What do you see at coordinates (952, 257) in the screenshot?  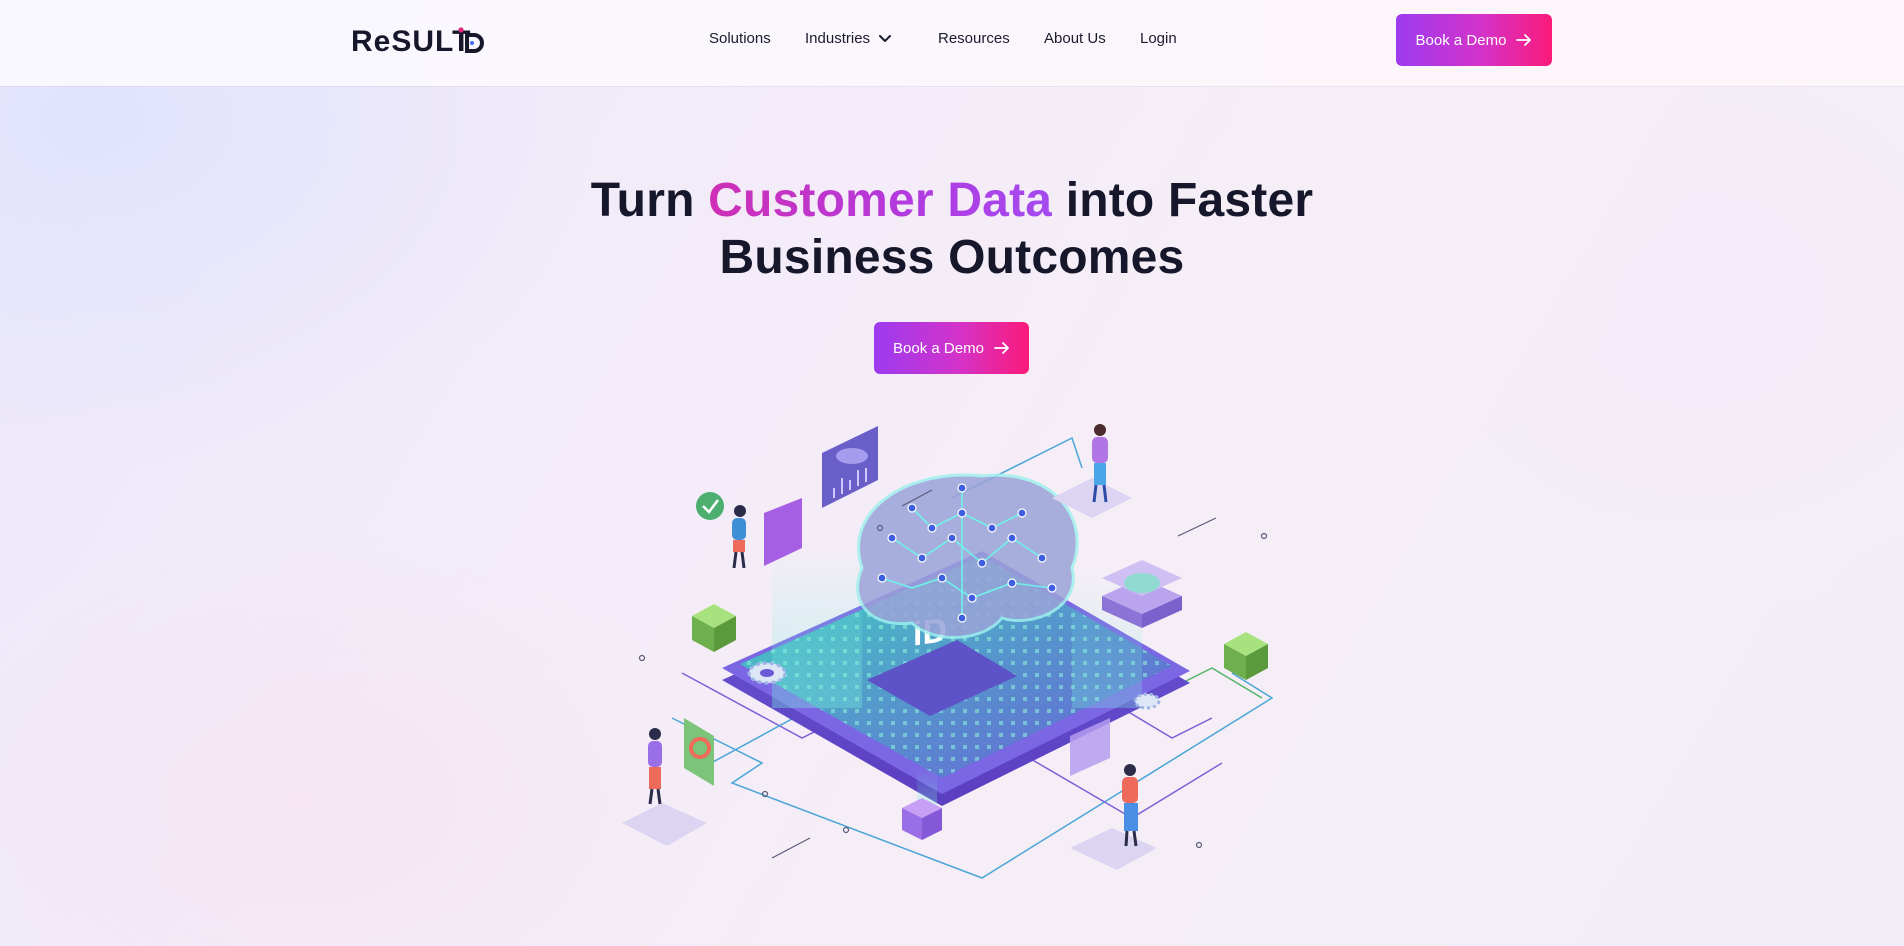 I see `hero-title-line2: Business Outcomes` at bounding box center [952, 257].